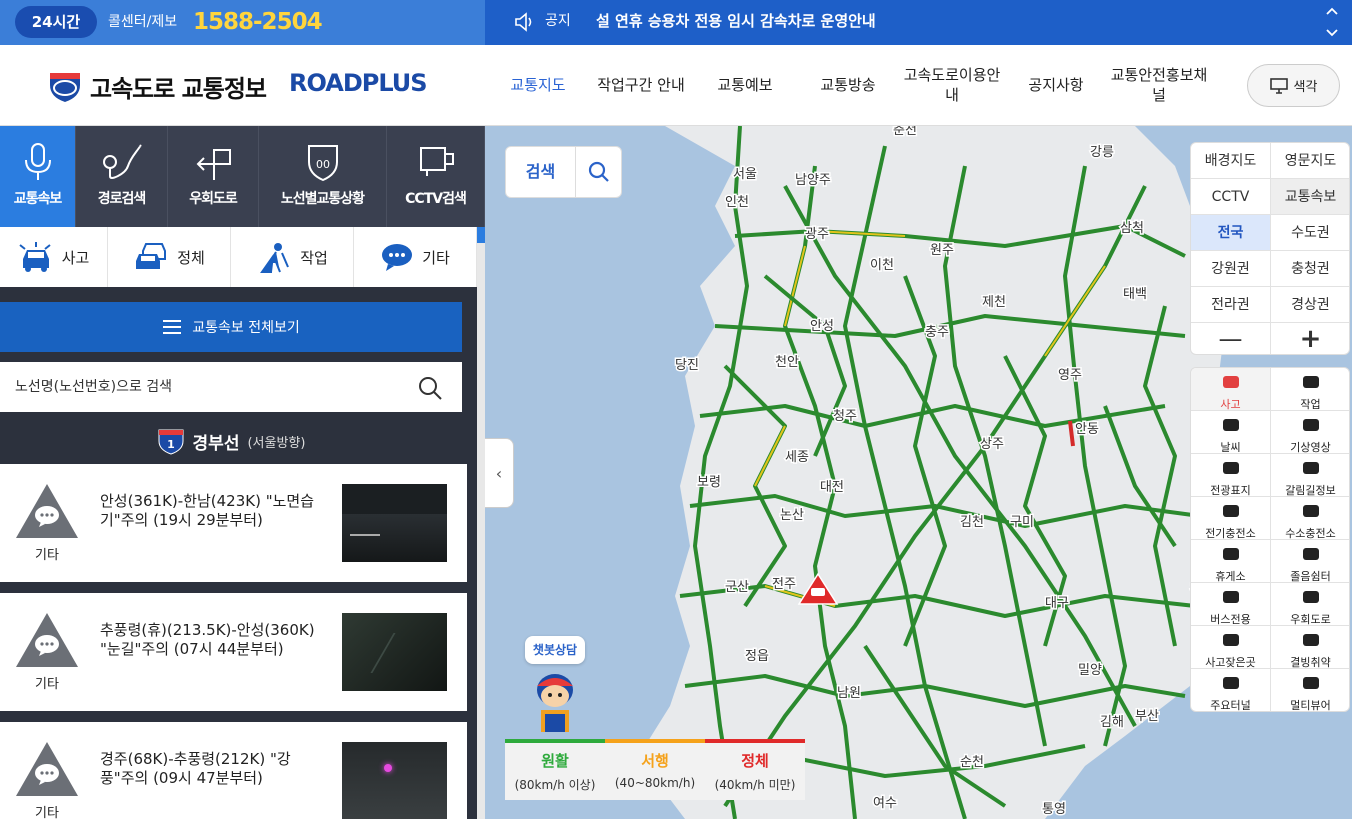  Describe the element at coordinates (848, 85) in the screenshot. I see `nav-broadcast: 교통방송` at that location.